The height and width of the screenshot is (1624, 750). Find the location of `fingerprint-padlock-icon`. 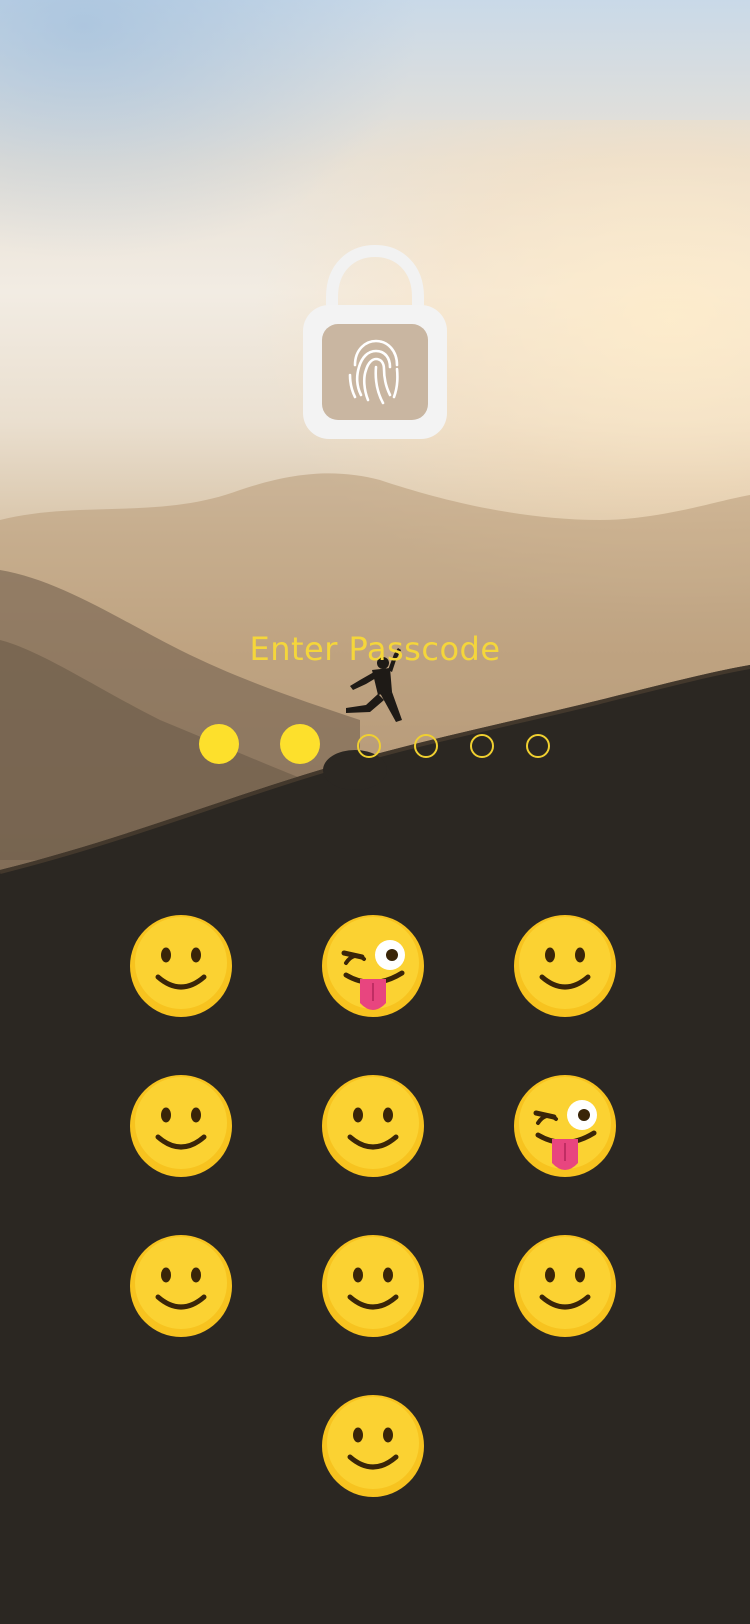

fingerprint-padlock-icon is located at coordinates (375, 342).